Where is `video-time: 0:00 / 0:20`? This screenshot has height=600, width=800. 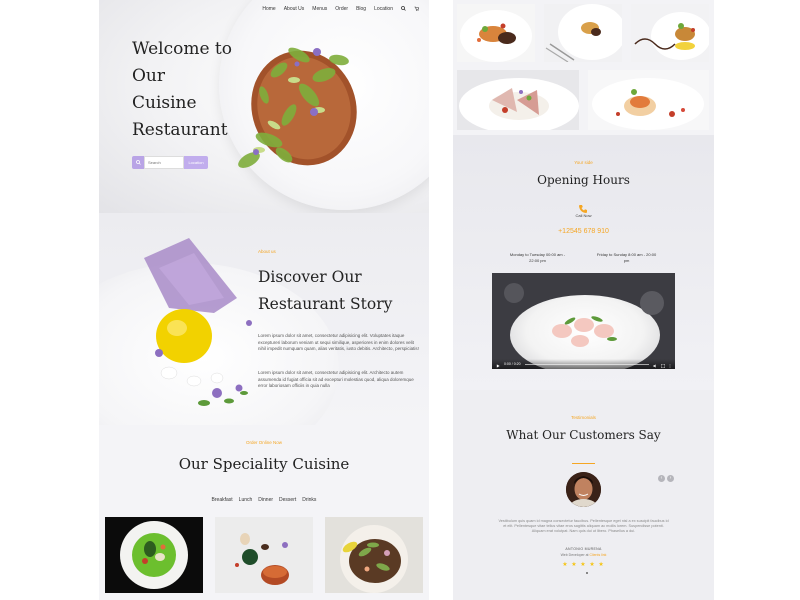 video-time: 0:00 / 0:20 is located at coordinates (512, 364).